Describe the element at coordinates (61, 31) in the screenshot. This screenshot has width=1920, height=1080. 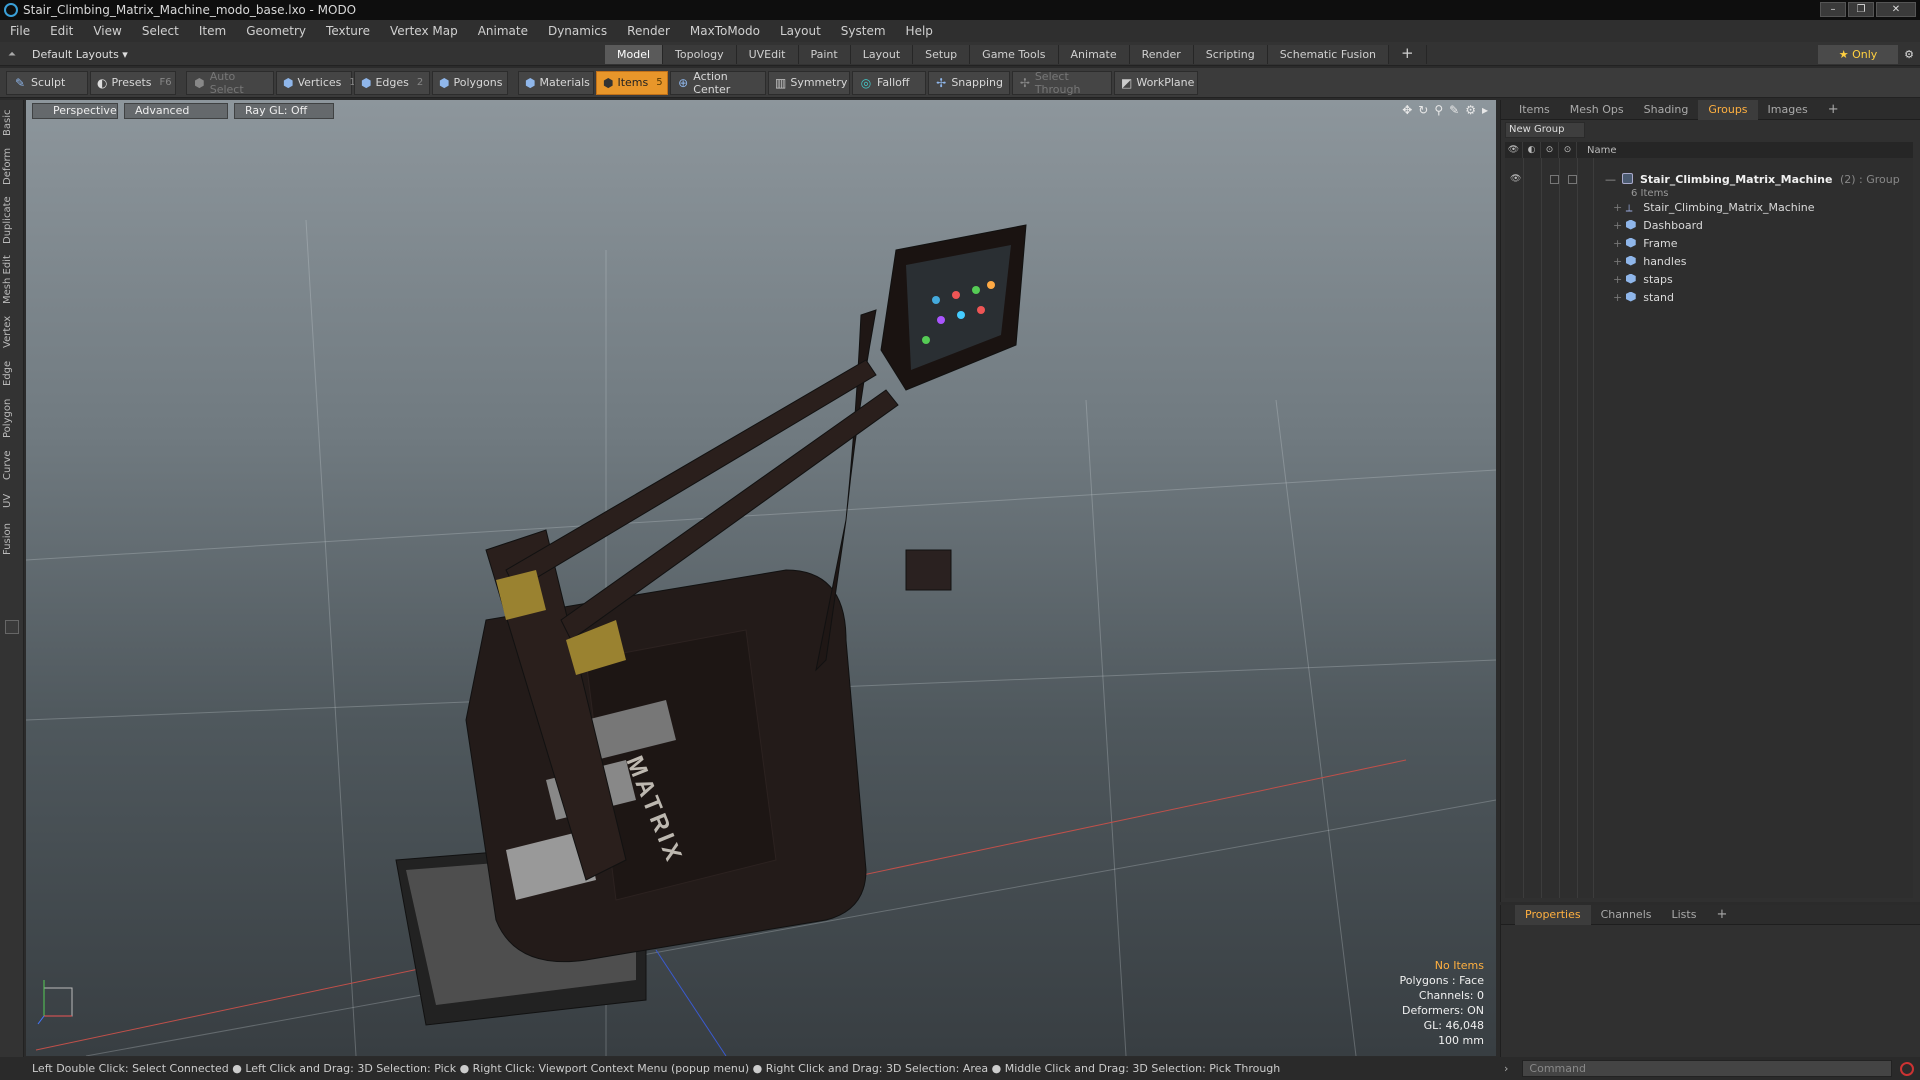
I see `menu-edit: Edit` at that location.